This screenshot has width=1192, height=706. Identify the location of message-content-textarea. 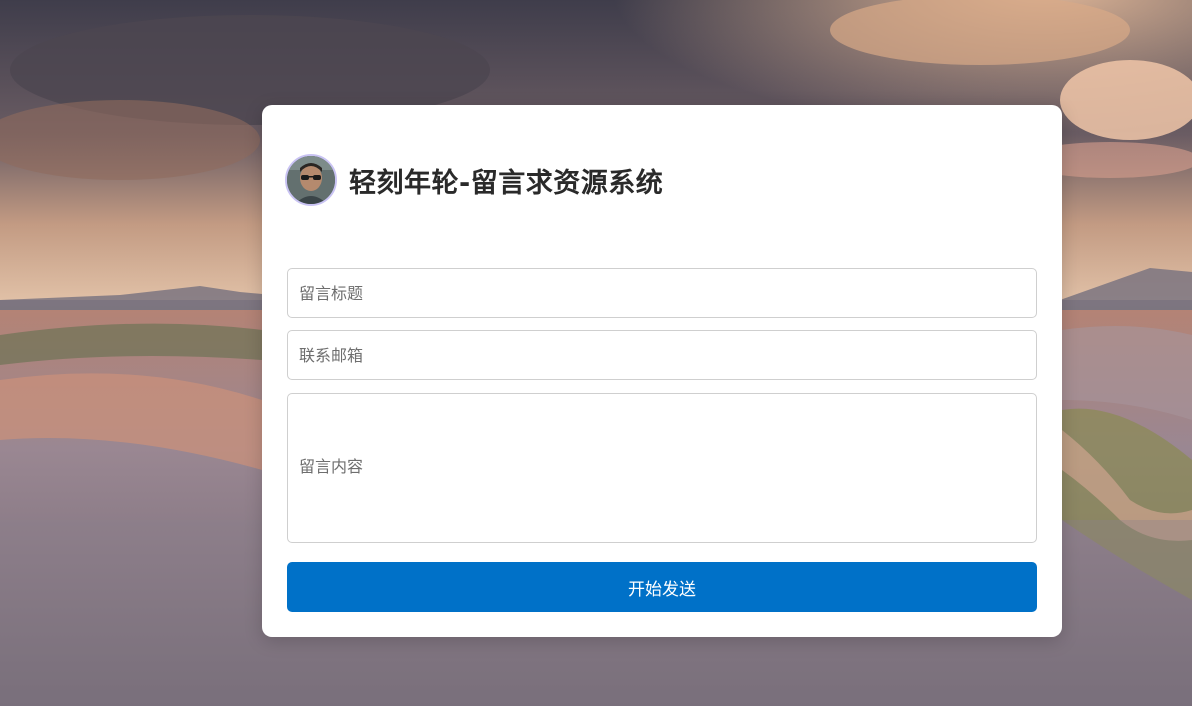
(662, 468).